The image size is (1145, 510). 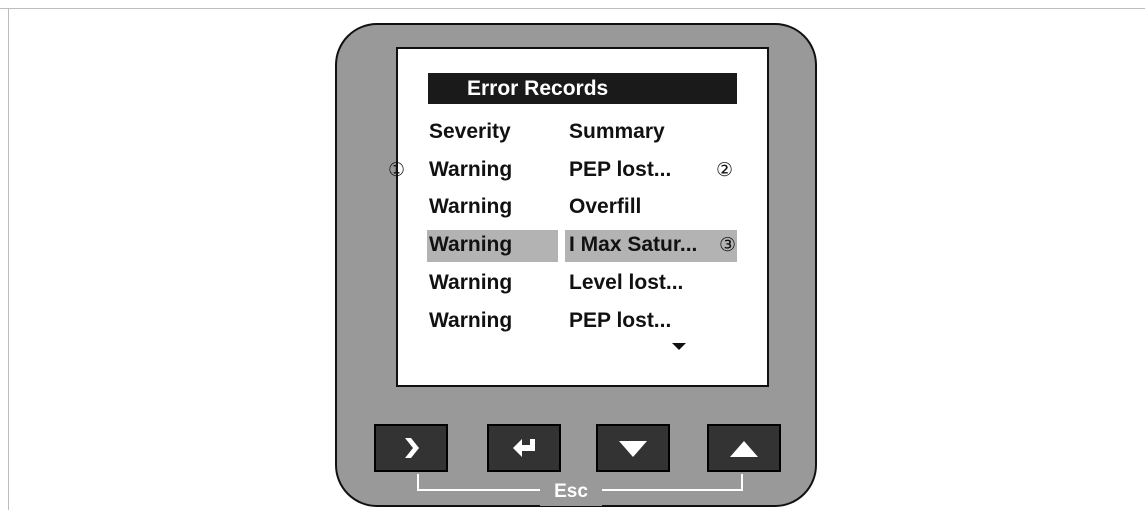 I want to click on header-severity: Severity, so click(x=470, y=131).